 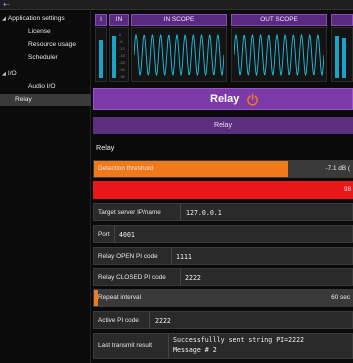 I want to click on relay-header: Relay, so click(x=223, y=99).